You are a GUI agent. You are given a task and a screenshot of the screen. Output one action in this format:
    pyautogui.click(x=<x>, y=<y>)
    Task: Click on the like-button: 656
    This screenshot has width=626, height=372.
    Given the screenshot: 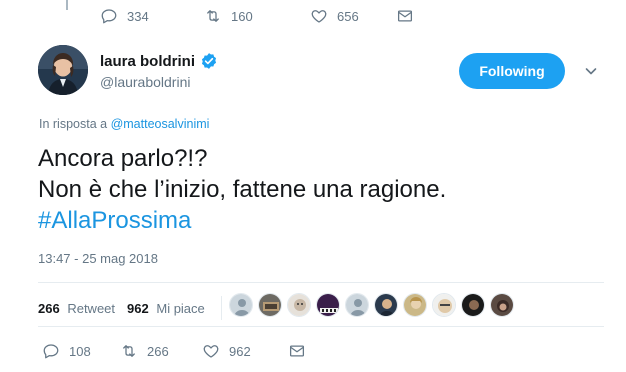 What is the action you would take?
    pyautogui.click(x=353, y=16)
    